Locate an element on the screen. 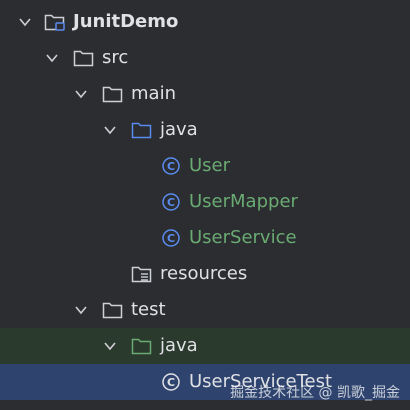  tree-node-resources: resources is located at coordinates (205, 274).